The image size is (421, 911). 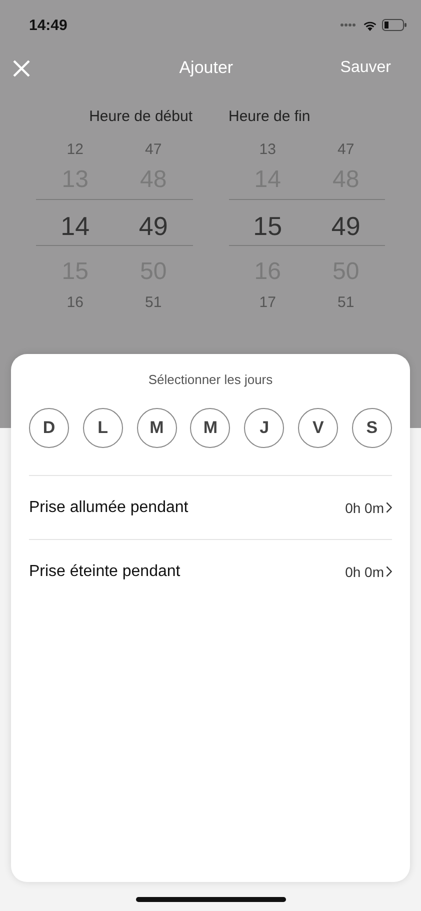 I want to click on wheel-value: 15, so click(x=267, y=226).